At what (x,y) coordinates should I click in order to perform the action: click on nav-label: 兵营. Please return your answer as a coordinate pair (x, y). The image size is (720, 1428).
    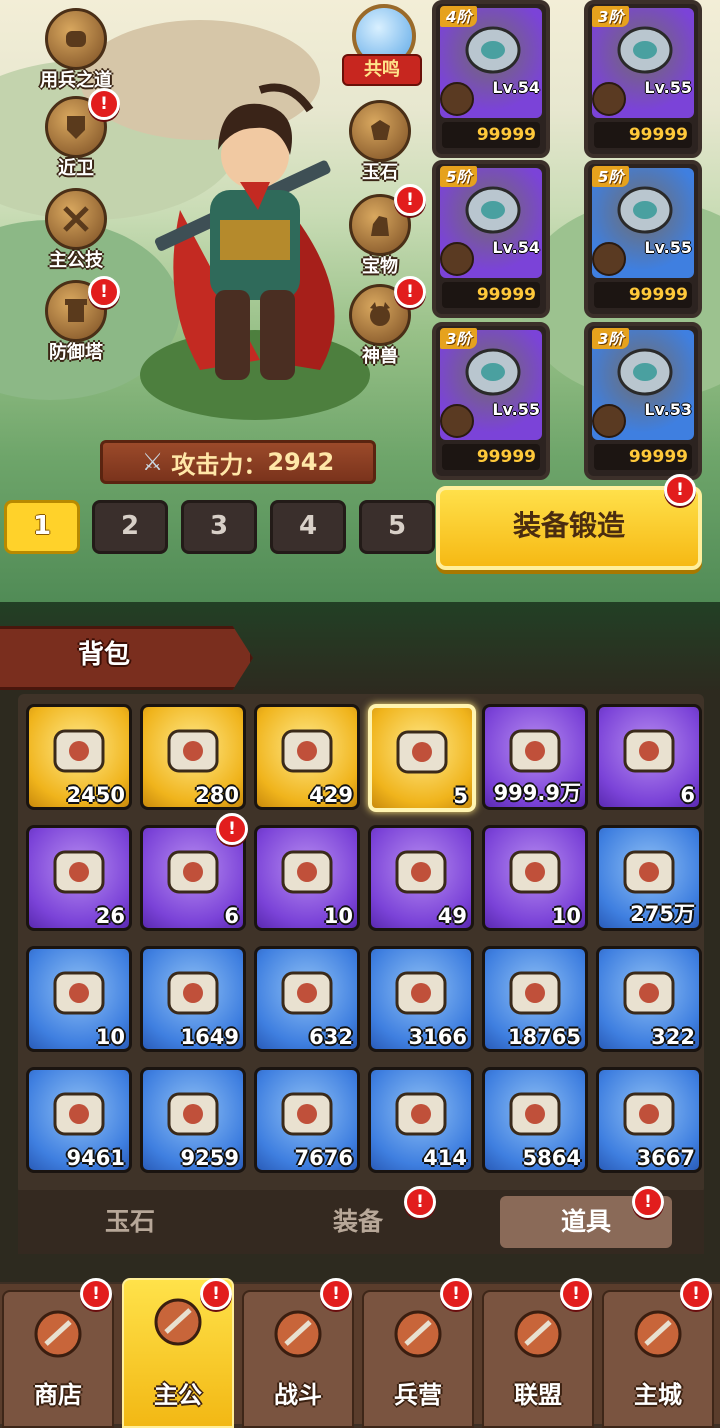
    Looking at the image, I should click on (418, 1395).